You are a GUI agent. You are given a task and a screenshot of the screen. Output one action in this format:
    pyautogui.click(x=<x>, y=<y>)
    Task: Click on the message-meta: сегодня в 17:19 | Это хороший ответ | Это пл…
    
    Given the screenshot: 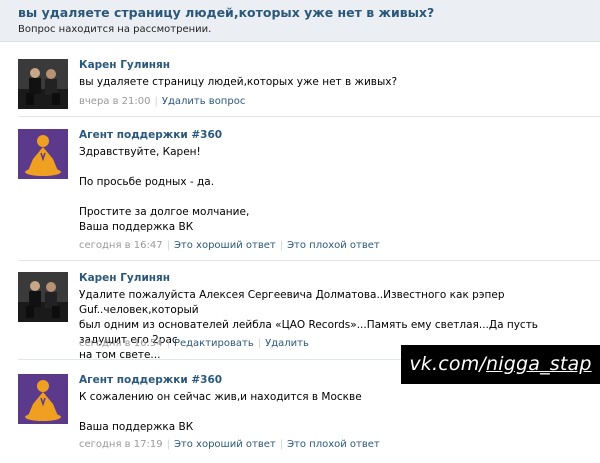 What is the action you would take?
    pyautogui.click(x=229, y=444)
    